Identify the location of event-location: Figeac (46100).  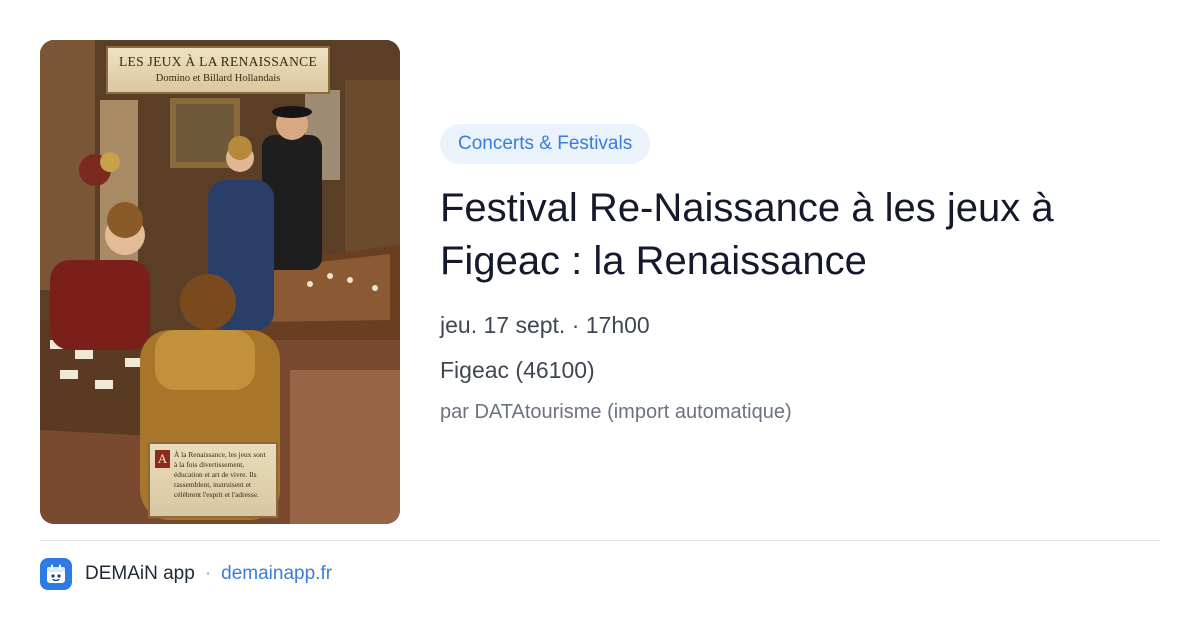
(517, 370).